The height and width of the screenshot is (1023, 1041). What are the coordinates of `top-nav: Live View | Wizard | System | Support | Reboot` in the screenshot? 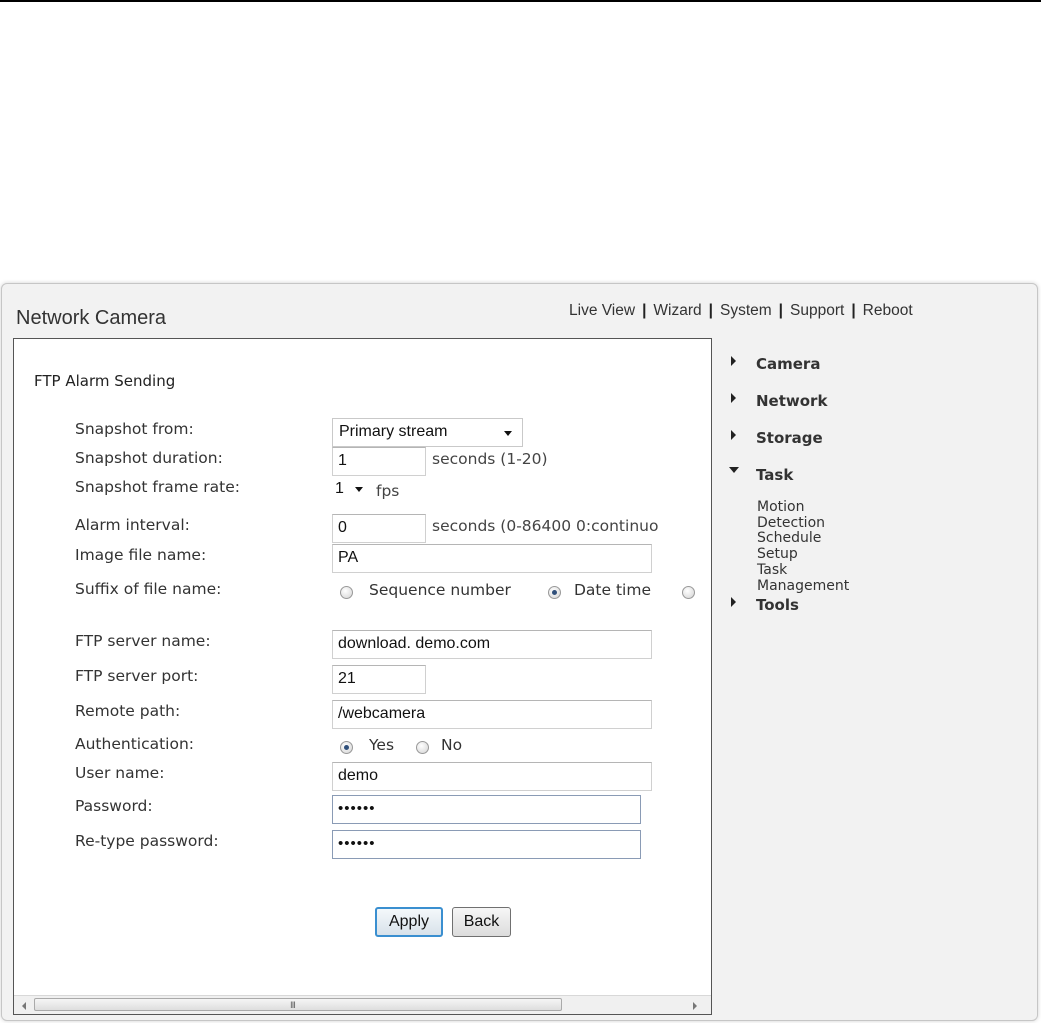 It's located at (741, 311).